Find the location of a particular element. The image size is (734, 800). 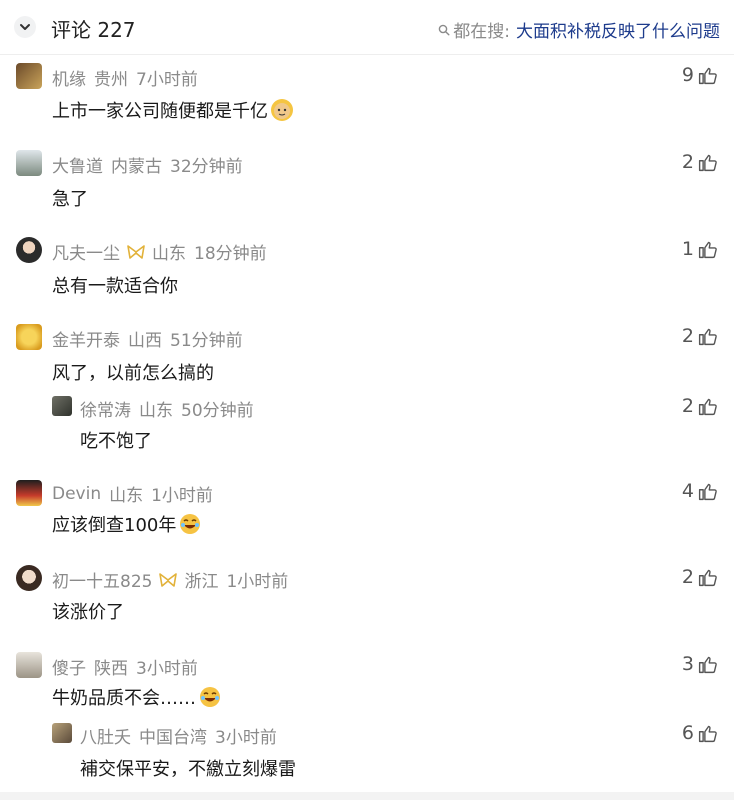

username: 徐常涛 is located at coordinates (105, 408).